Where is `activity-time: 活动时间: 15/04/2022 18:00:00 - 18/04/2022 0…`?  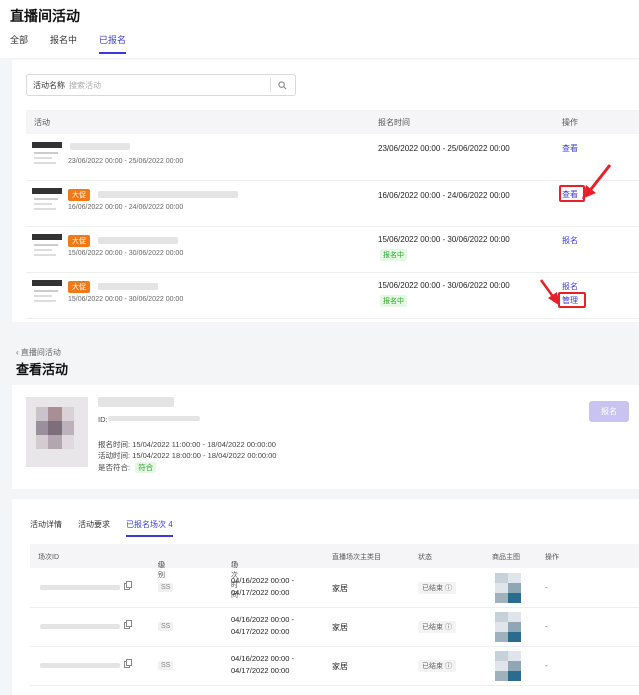
activity-time: 活动时间: 15/04/2022 18:00:00 - 18/04/2022 0… is located at coordinates (187, 455).